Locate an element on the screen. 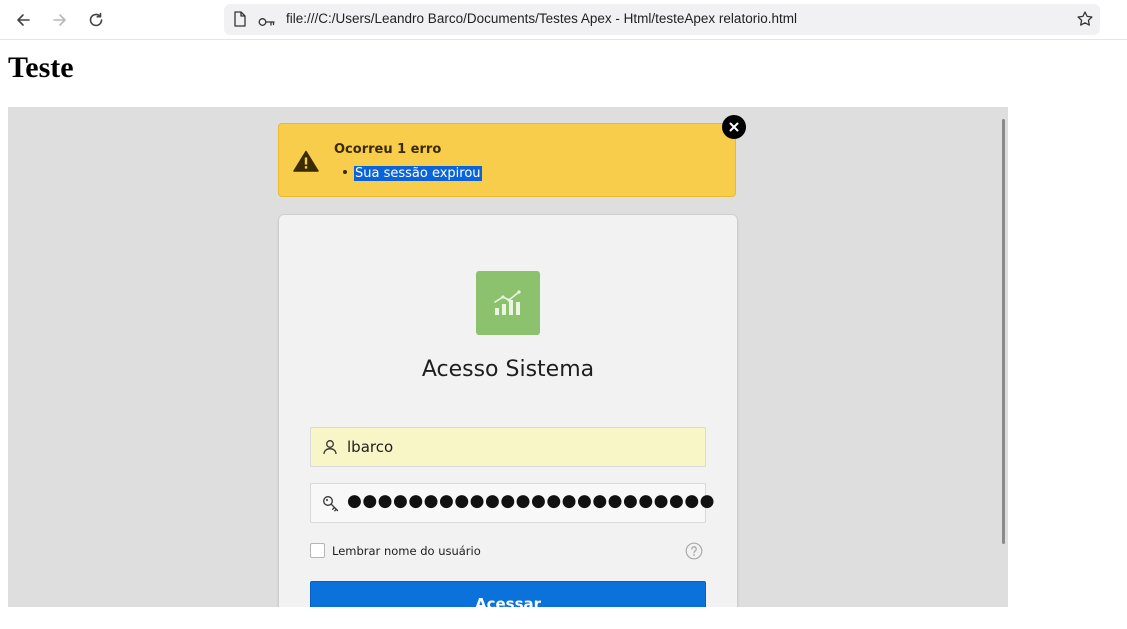 This screenshot has height=629, width=1127. error-alert: Ocorreu 1 erro Sua sessão expirou is located at coordinates (507, 160).